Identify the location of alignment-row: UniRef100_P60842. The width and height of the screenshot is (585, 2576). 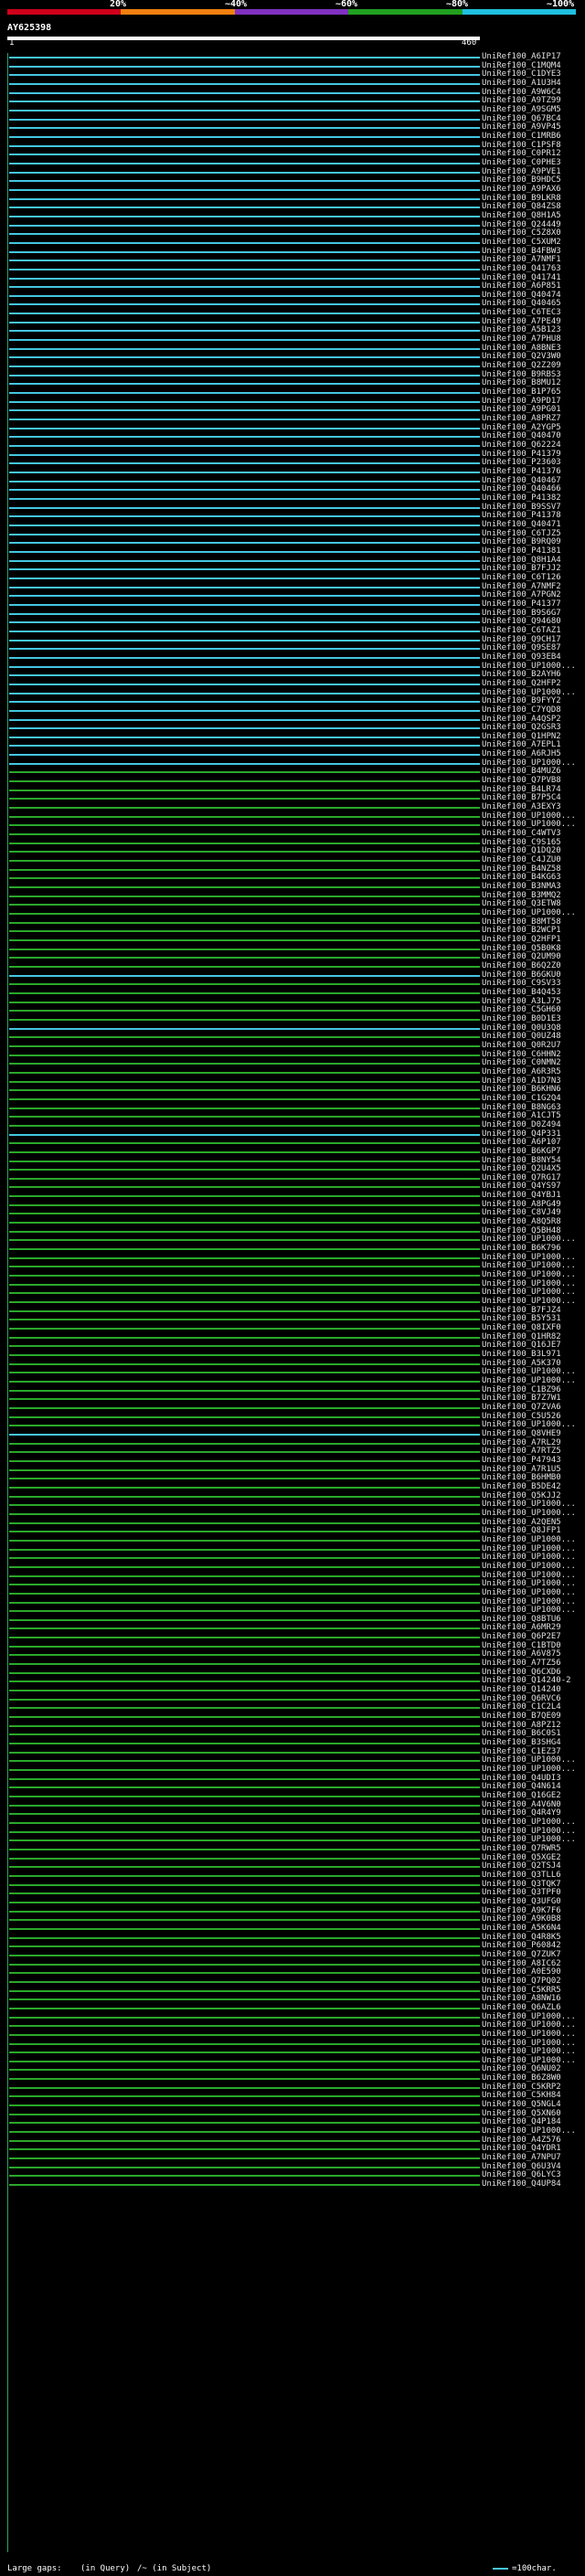
(293, 1946).